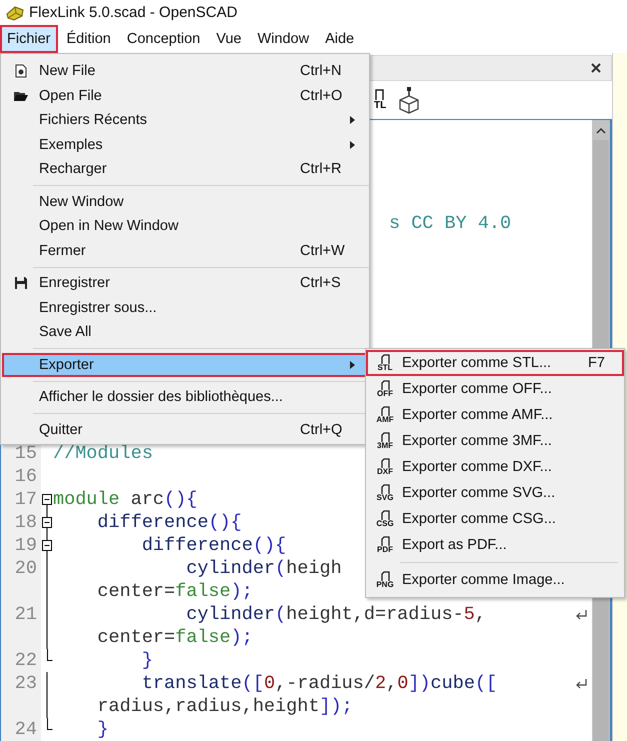 The width and height of the screenshot is (627, 741). I want to click on format-label: TL, so click(380, 106).